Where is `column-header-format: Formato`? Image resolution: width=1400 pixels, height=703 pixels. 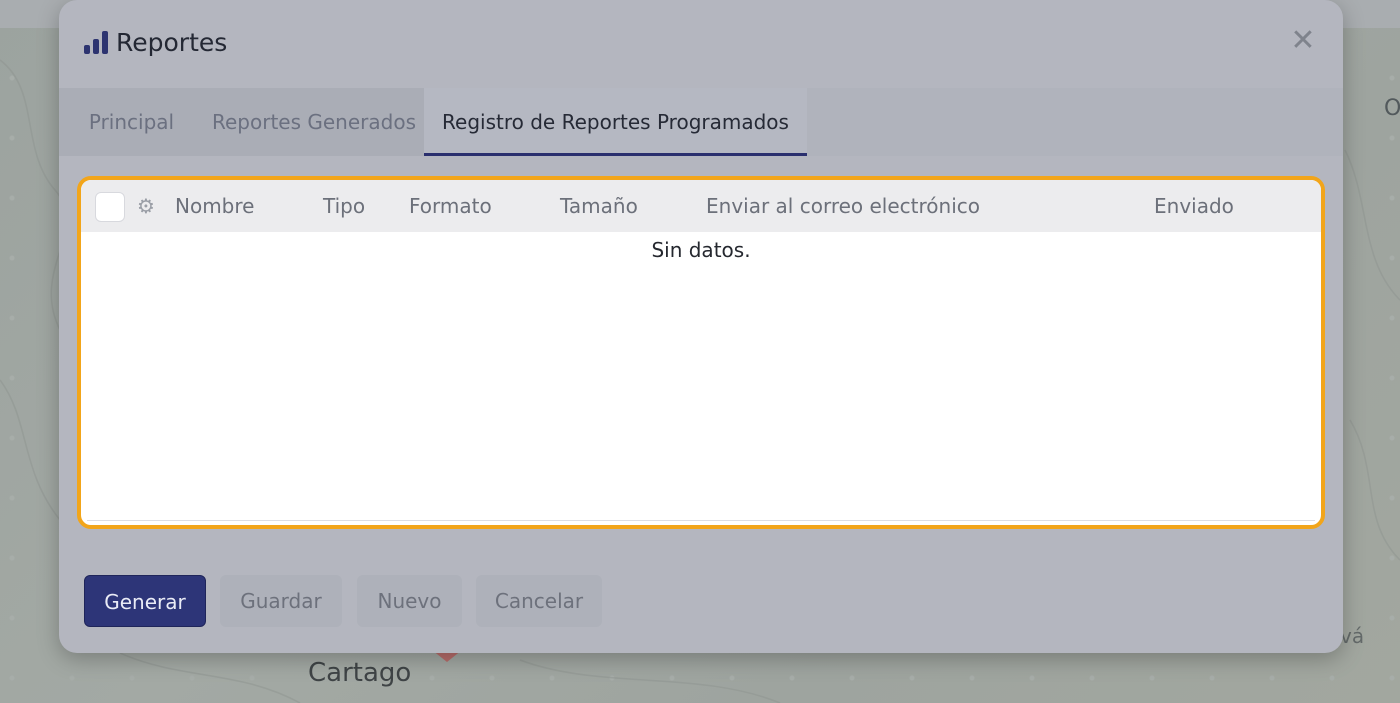 column-header-format: Formato is located at coordinates (450, 206).